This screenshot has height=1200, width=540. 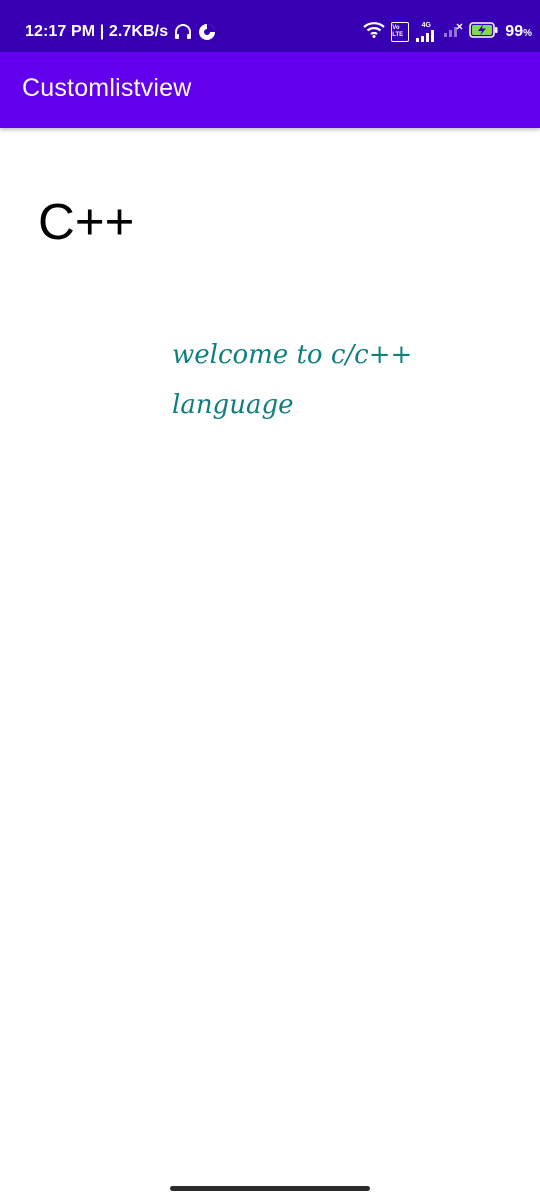 What do you see at coordinates (527, 33) in the screenshot?
I see `percent-sign: %` at bounding box center [527, 33].